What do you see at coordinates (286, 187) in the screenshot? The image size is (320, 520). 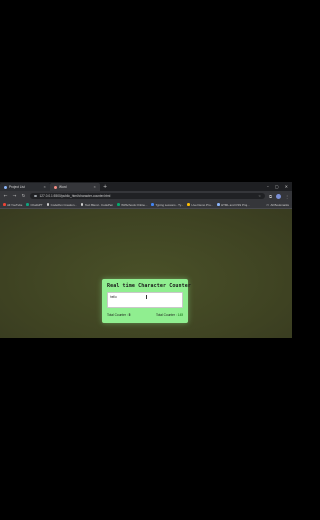 I see `close-window-button: ✕` at bounding box center [286, 187].